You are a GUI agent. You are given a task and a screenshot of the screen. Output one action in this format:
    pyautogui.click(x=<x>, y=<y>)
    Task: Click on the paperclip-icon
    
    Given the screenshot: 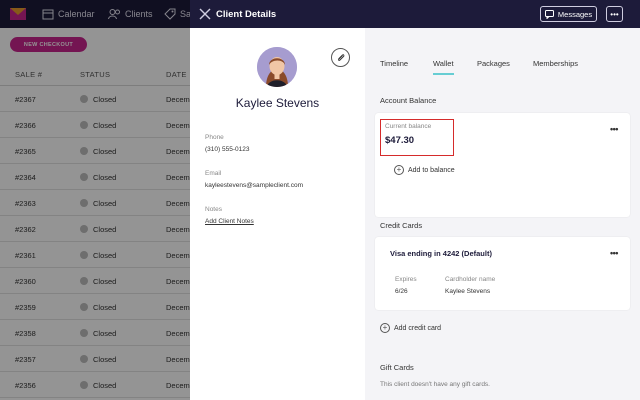 What is the action you would take?
    pyautogui.click(x=340, y=57)
    